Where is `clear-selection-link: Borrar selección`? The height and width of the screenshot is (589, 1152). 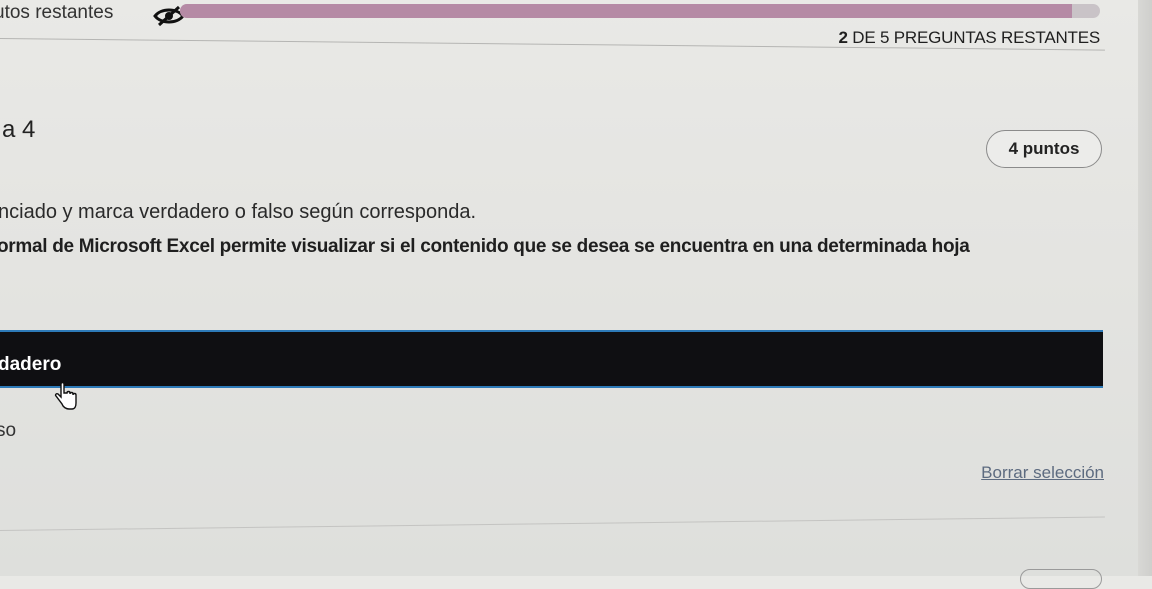 clear-selection-link: Borrar selección is located at coordinates (1042, 473).